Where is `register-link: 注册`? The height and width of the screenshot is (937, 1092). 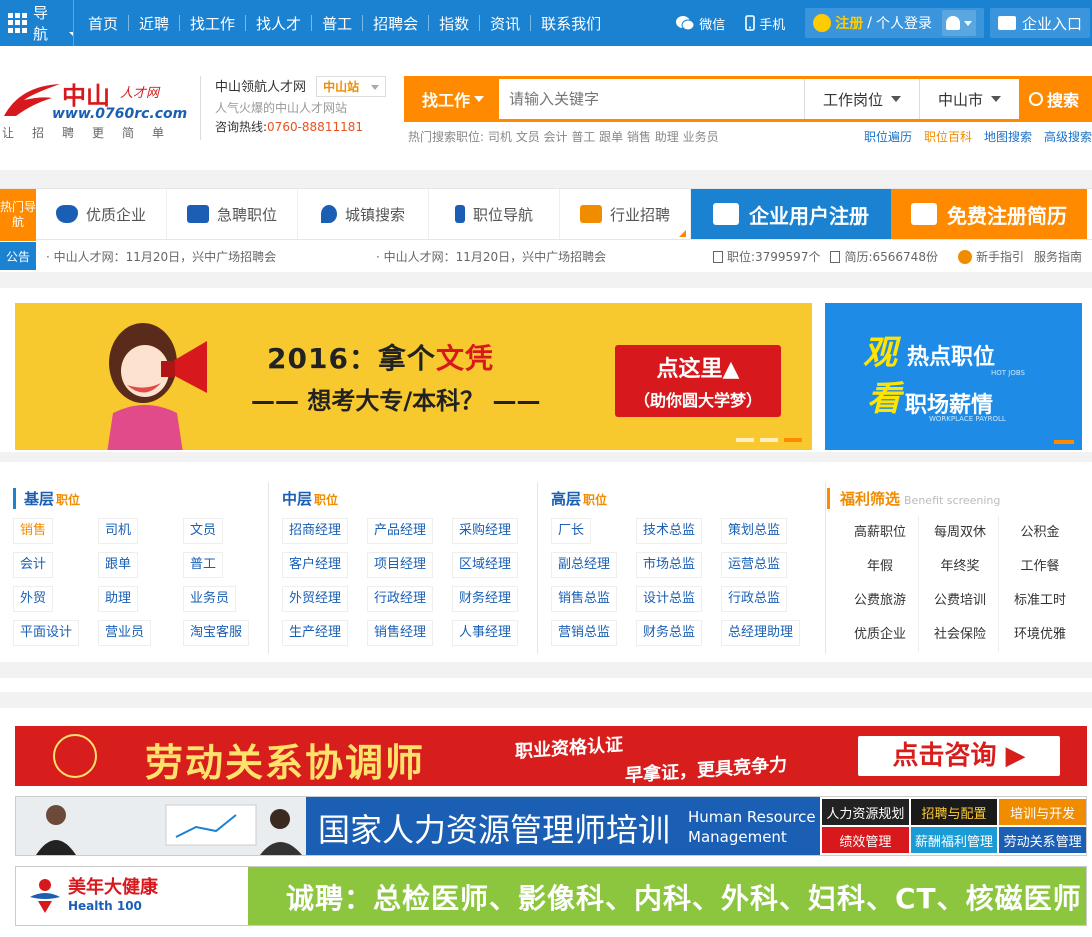
register-link: 注册 is located at coordinates (849, 23).